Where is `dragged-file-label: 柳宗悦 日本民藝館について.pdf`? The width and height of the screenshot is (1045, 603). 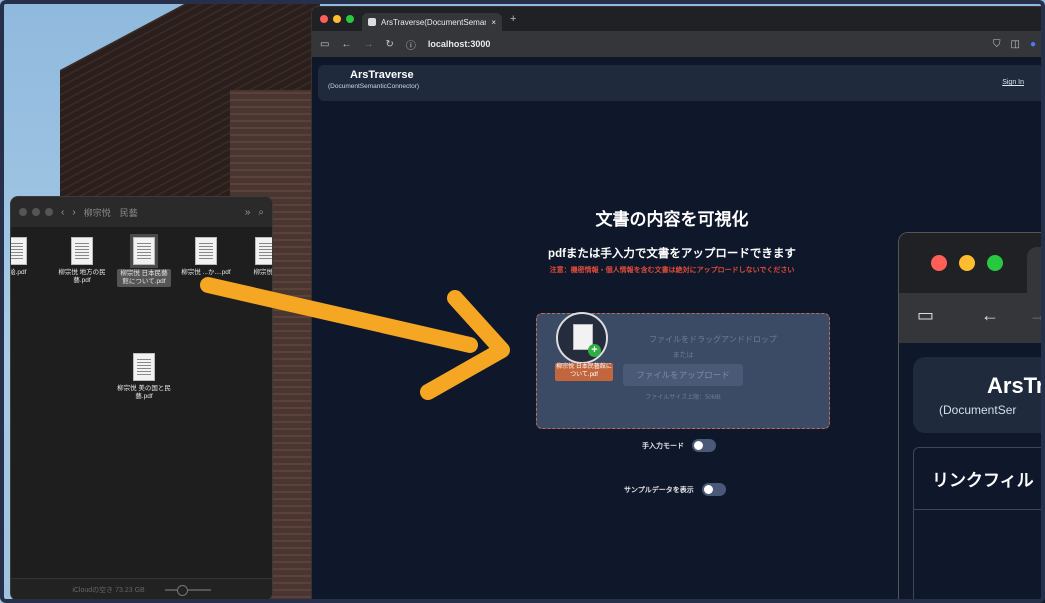
dragged-file-label: 柳宗悦 日本民藝館について.pdf is located at coordinates (584, 372).